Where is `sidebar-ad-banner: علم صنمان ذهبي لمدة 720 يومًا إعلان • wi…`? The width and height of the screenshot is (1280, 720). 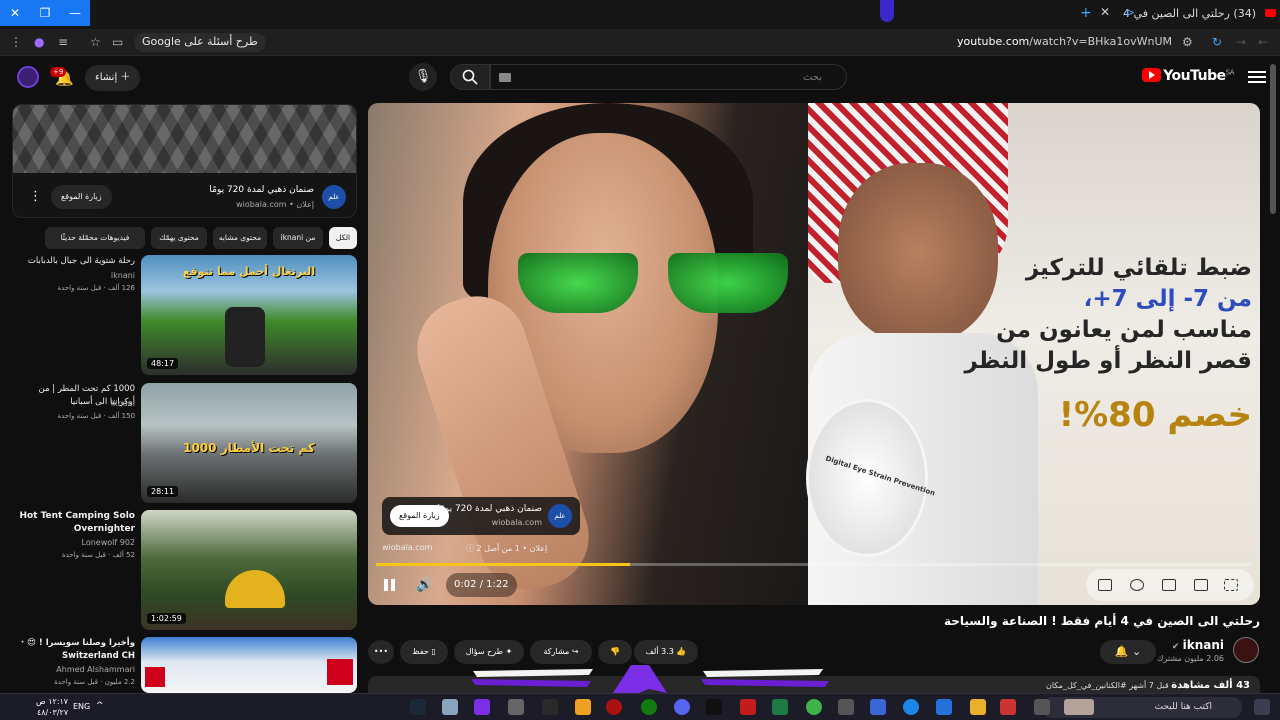
sidebar-ad-banner: علم صنمان ذهبي لمدة 720 يومًا إعلان • wi… is located at coordinates (184, 161).